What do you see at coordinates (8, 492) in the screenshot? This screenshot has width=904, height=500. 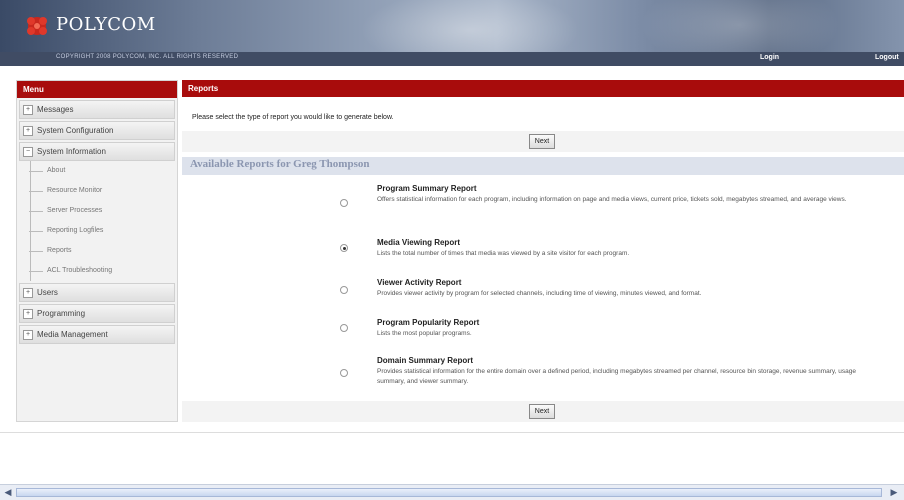 I see `scroll-left-icon: ◀` at bounding box center [8, 492].